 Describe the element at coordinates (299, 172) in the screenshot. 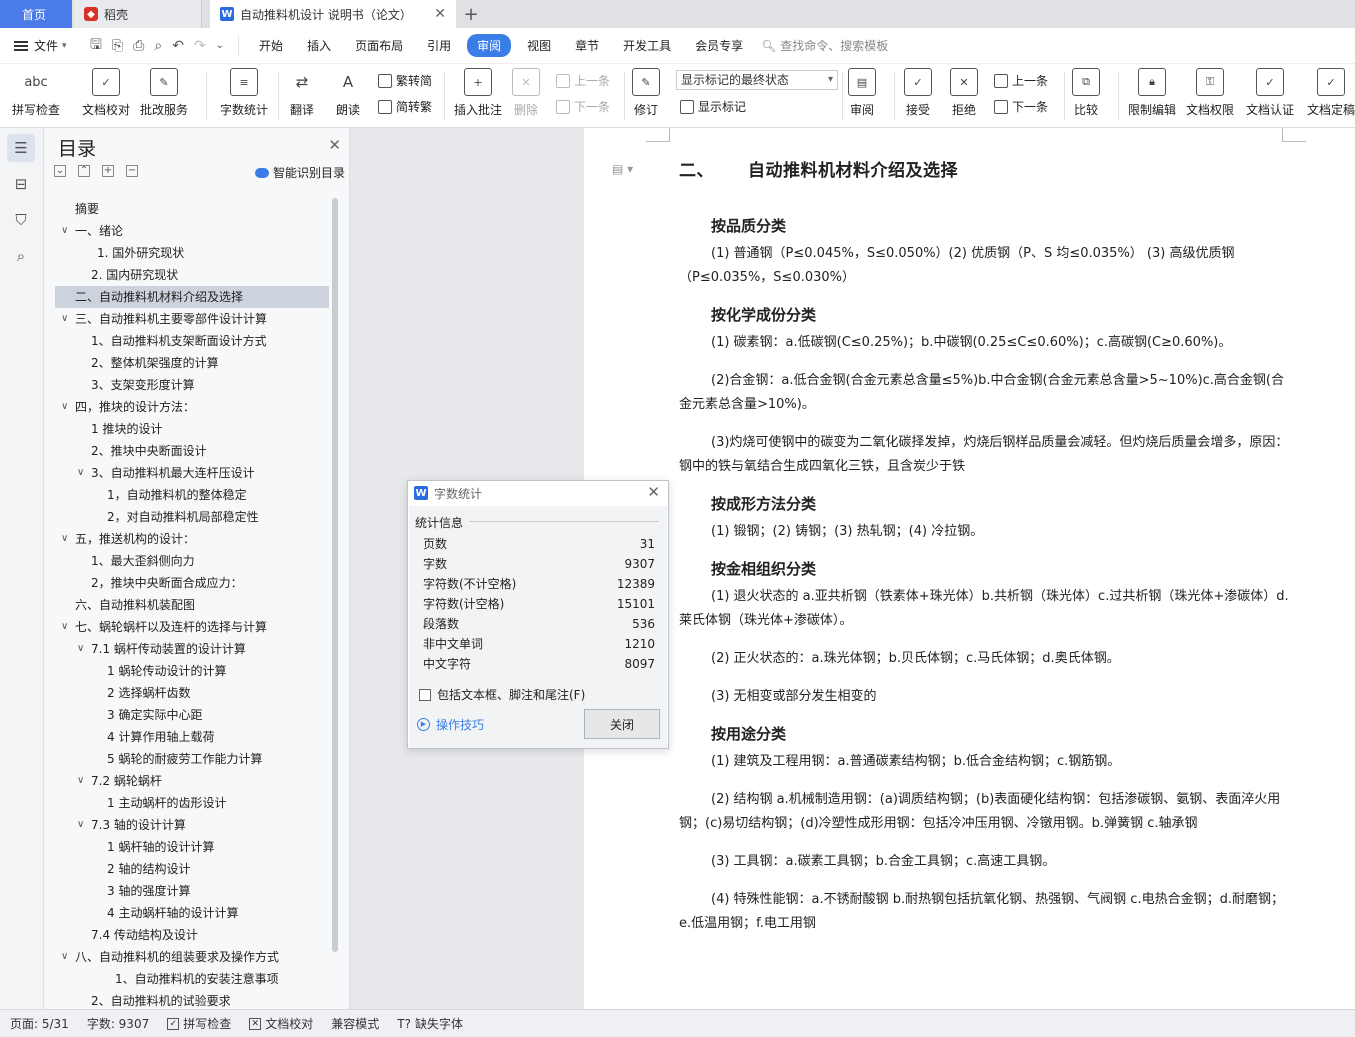

I see `smart-toc-button: 智能识别目录` at that location.